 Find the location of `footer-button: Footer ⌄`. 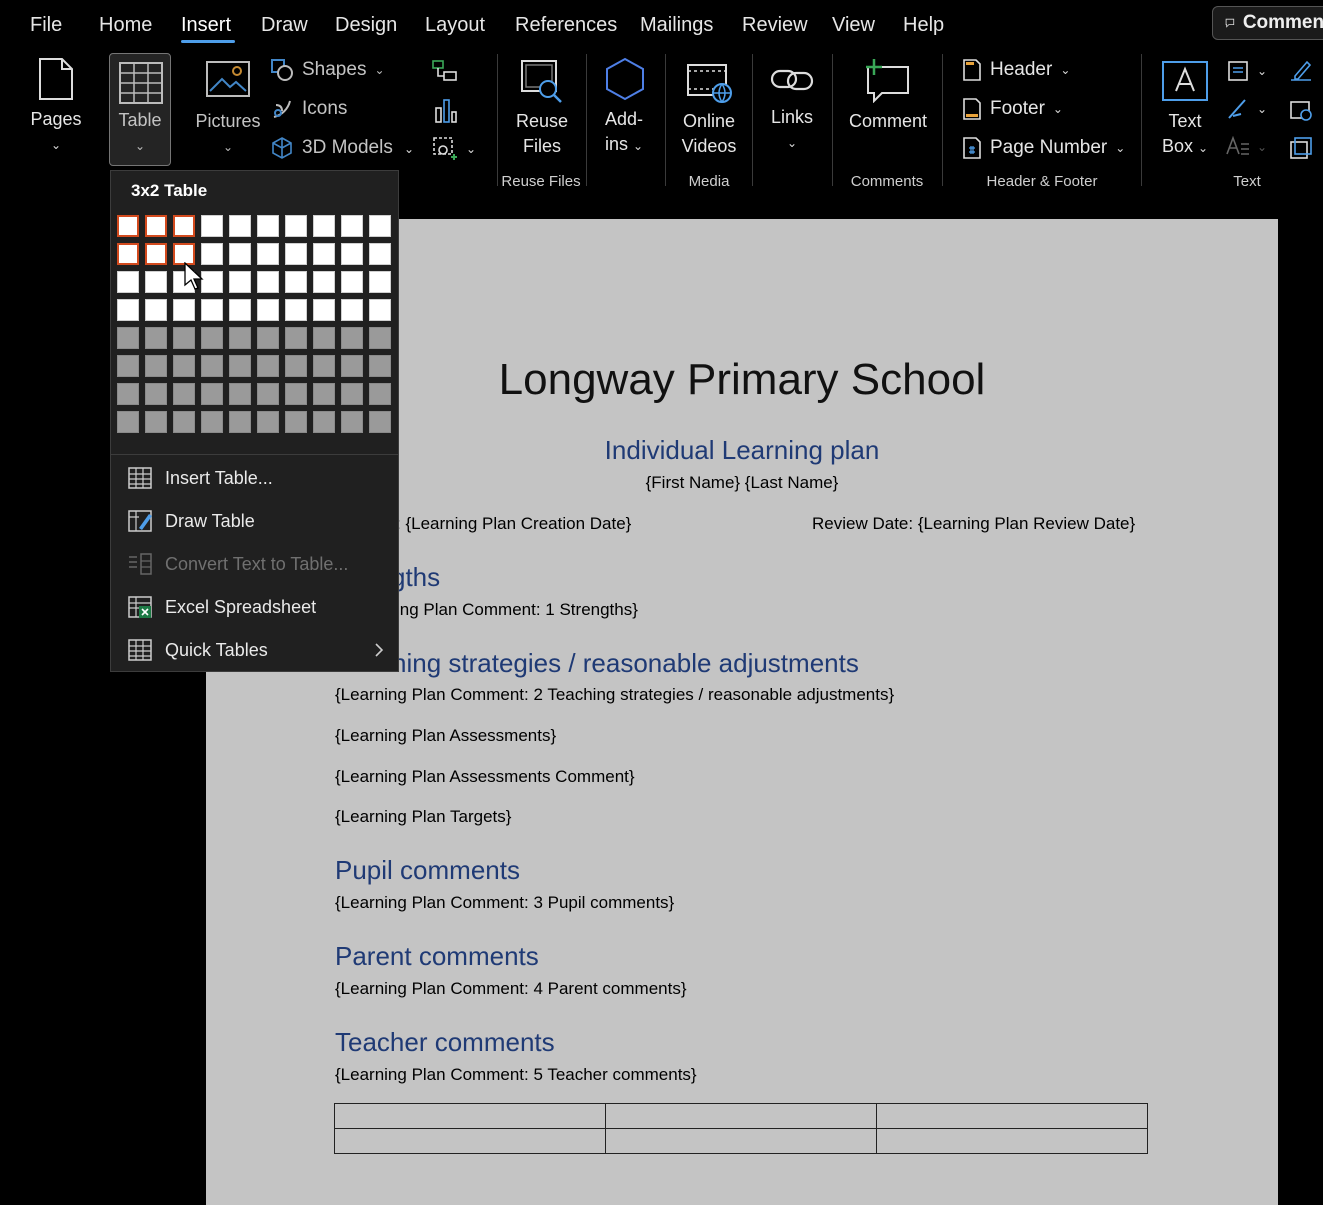

footer-button: Footer ⌄ is located at coordinates (1012, 109).